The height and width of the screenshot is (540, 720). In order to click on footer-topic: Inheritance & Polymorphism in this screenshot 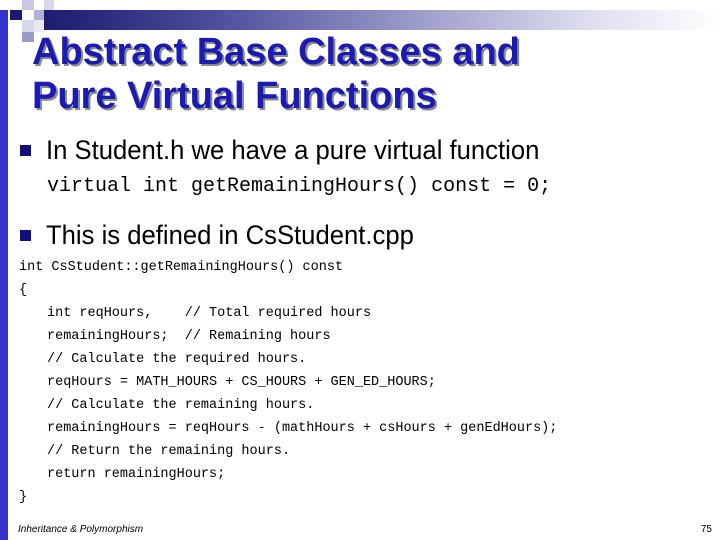, I will do `click(81, 529)`.